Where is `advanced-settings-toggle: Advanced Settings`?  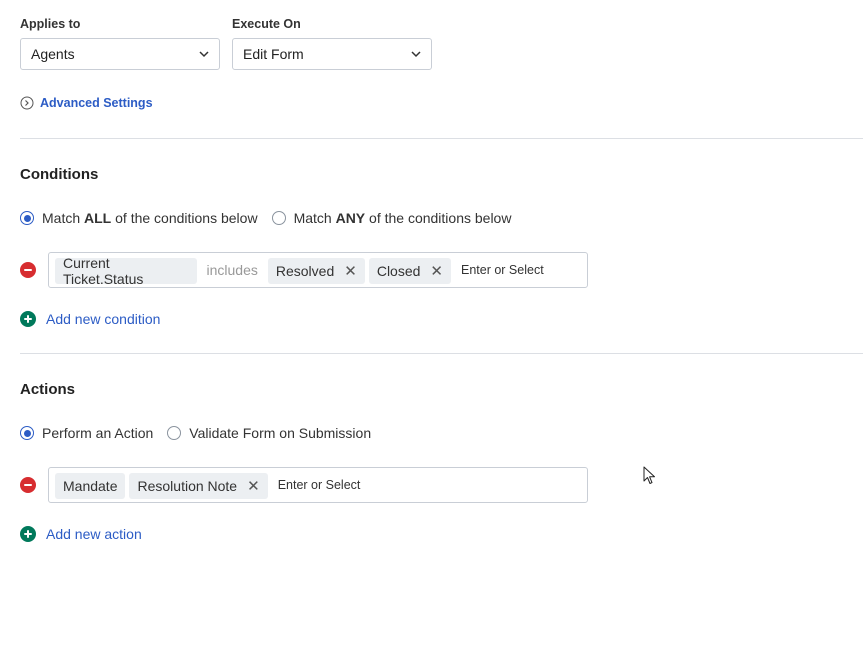 advanced-settings-toggle: Advanced Settings is located at coordinates (86, 103).